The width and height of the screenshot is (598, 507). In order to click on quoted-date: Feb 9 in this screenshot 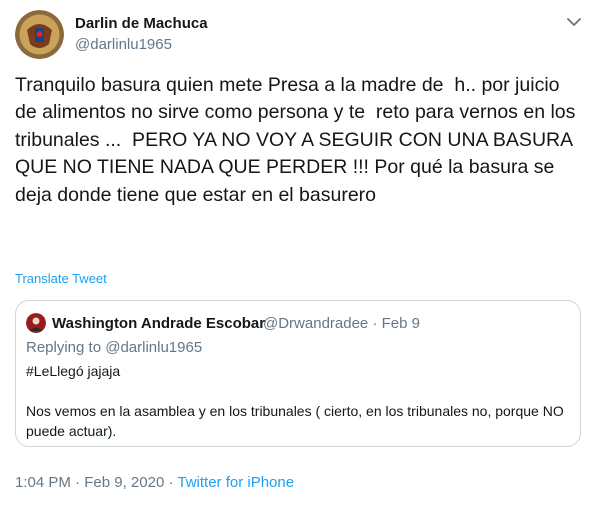, I will do `click(400, 323)`.